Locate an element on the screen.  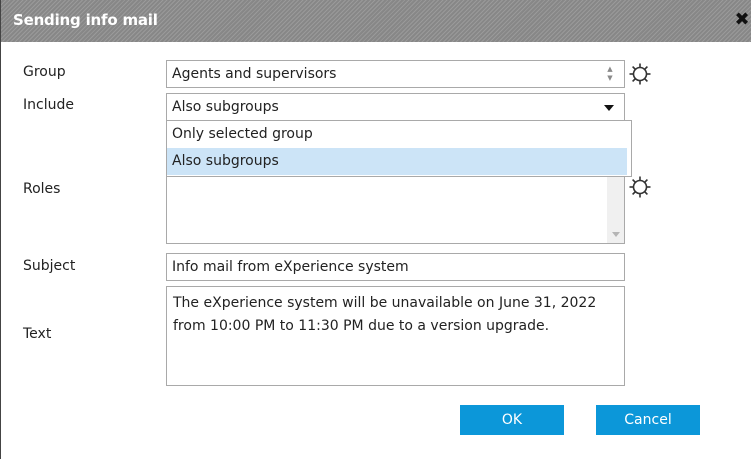
roles-scrollbar is located at coordinates (615, 207).